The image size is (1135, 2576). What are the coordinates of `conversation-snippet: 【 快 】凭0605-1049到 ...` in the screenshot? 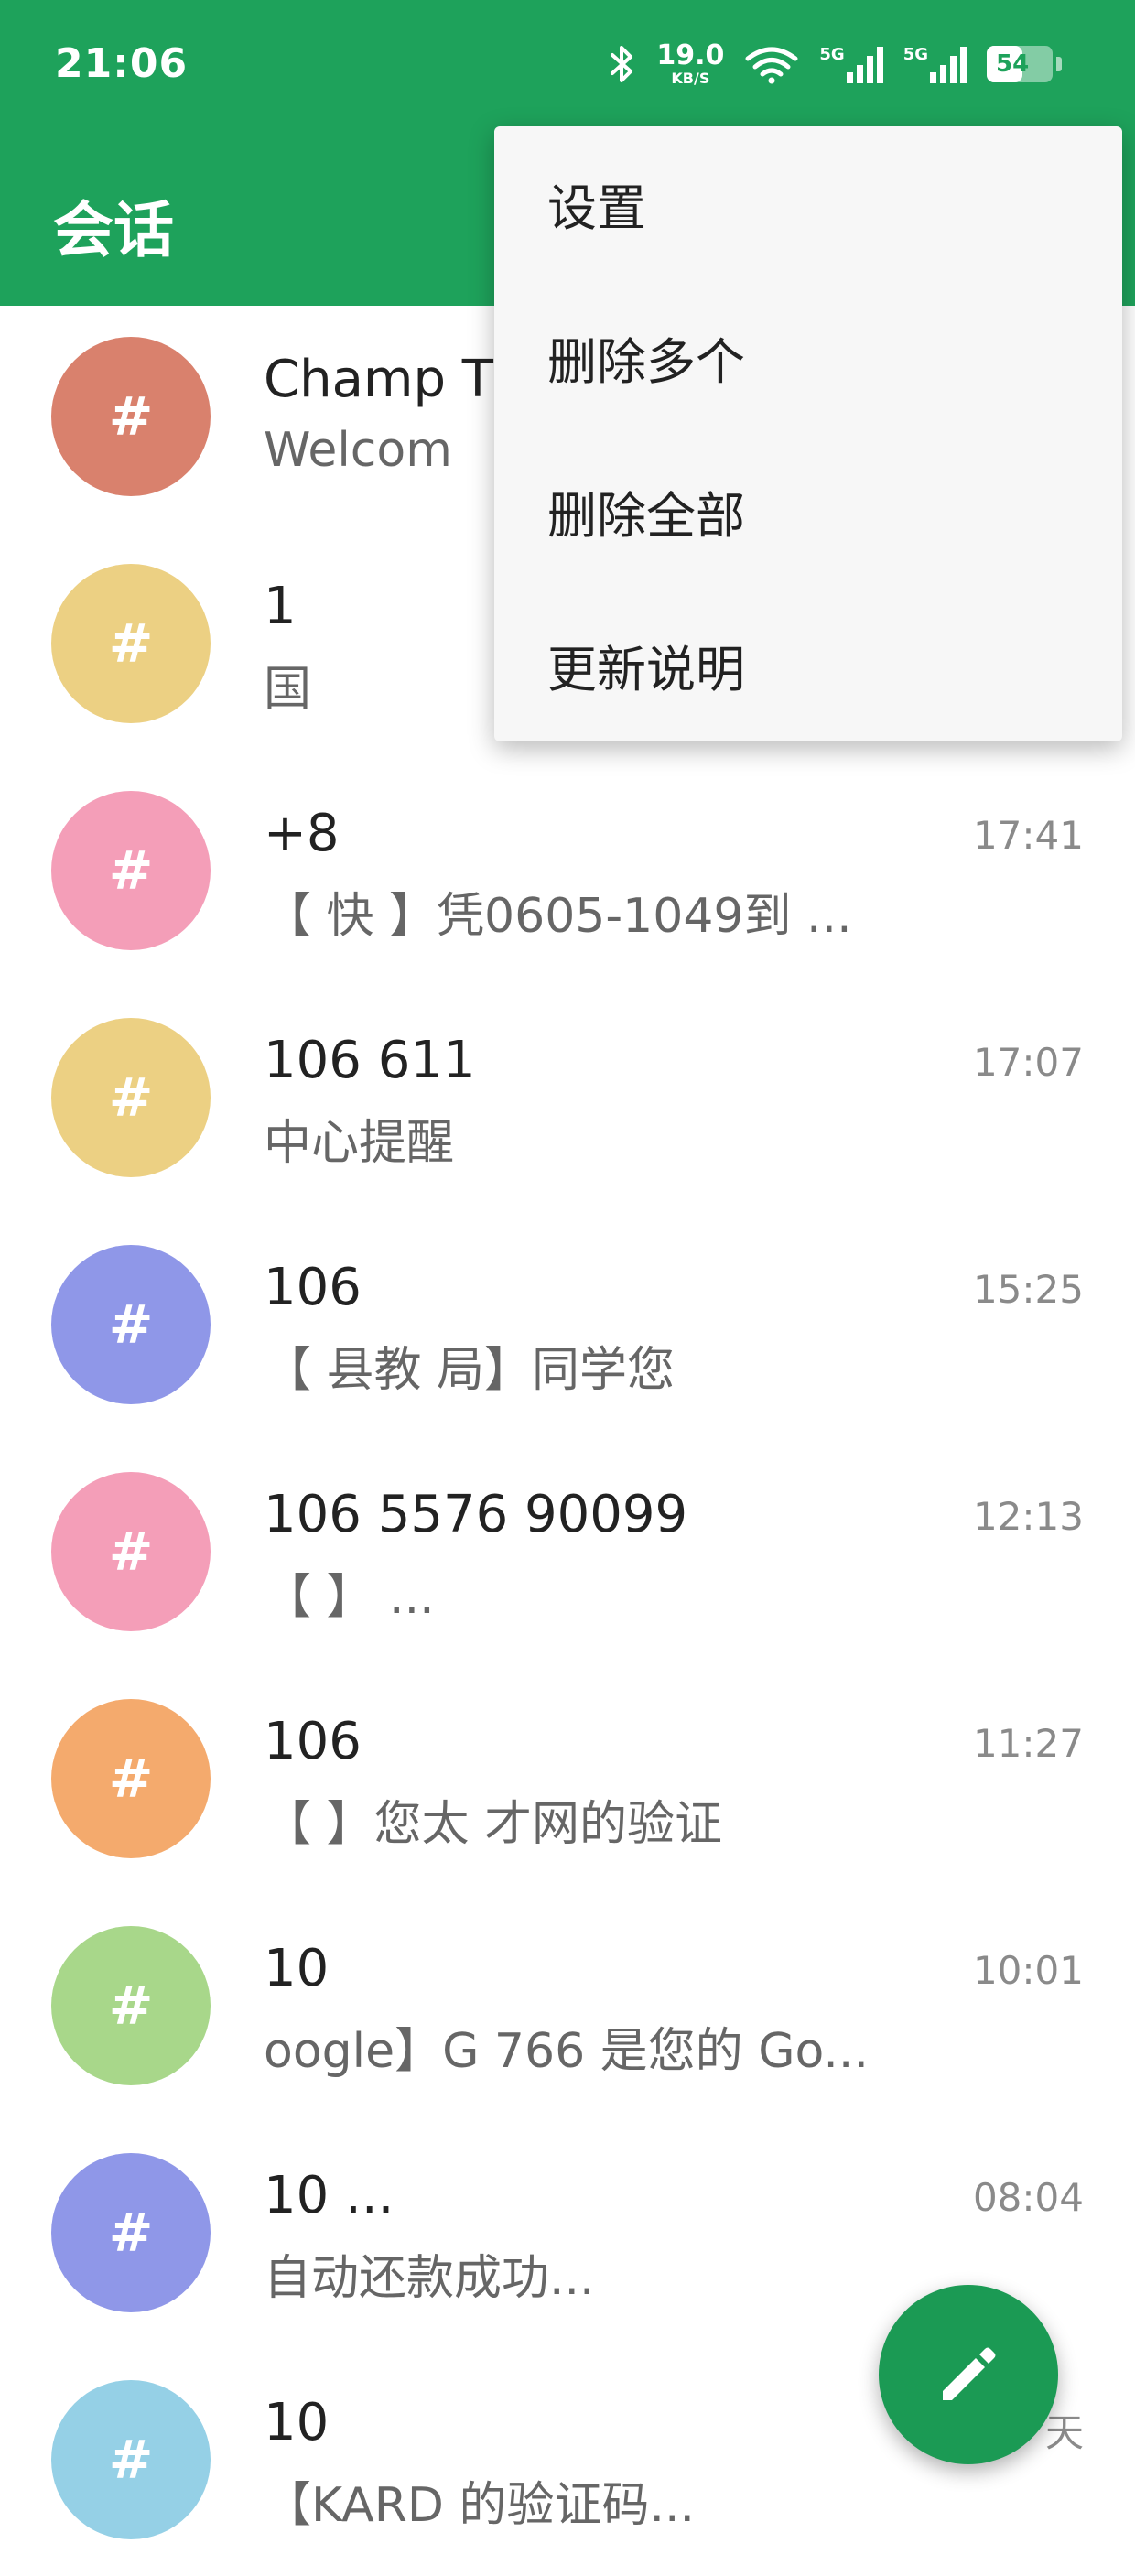 It's located at (558, 917).